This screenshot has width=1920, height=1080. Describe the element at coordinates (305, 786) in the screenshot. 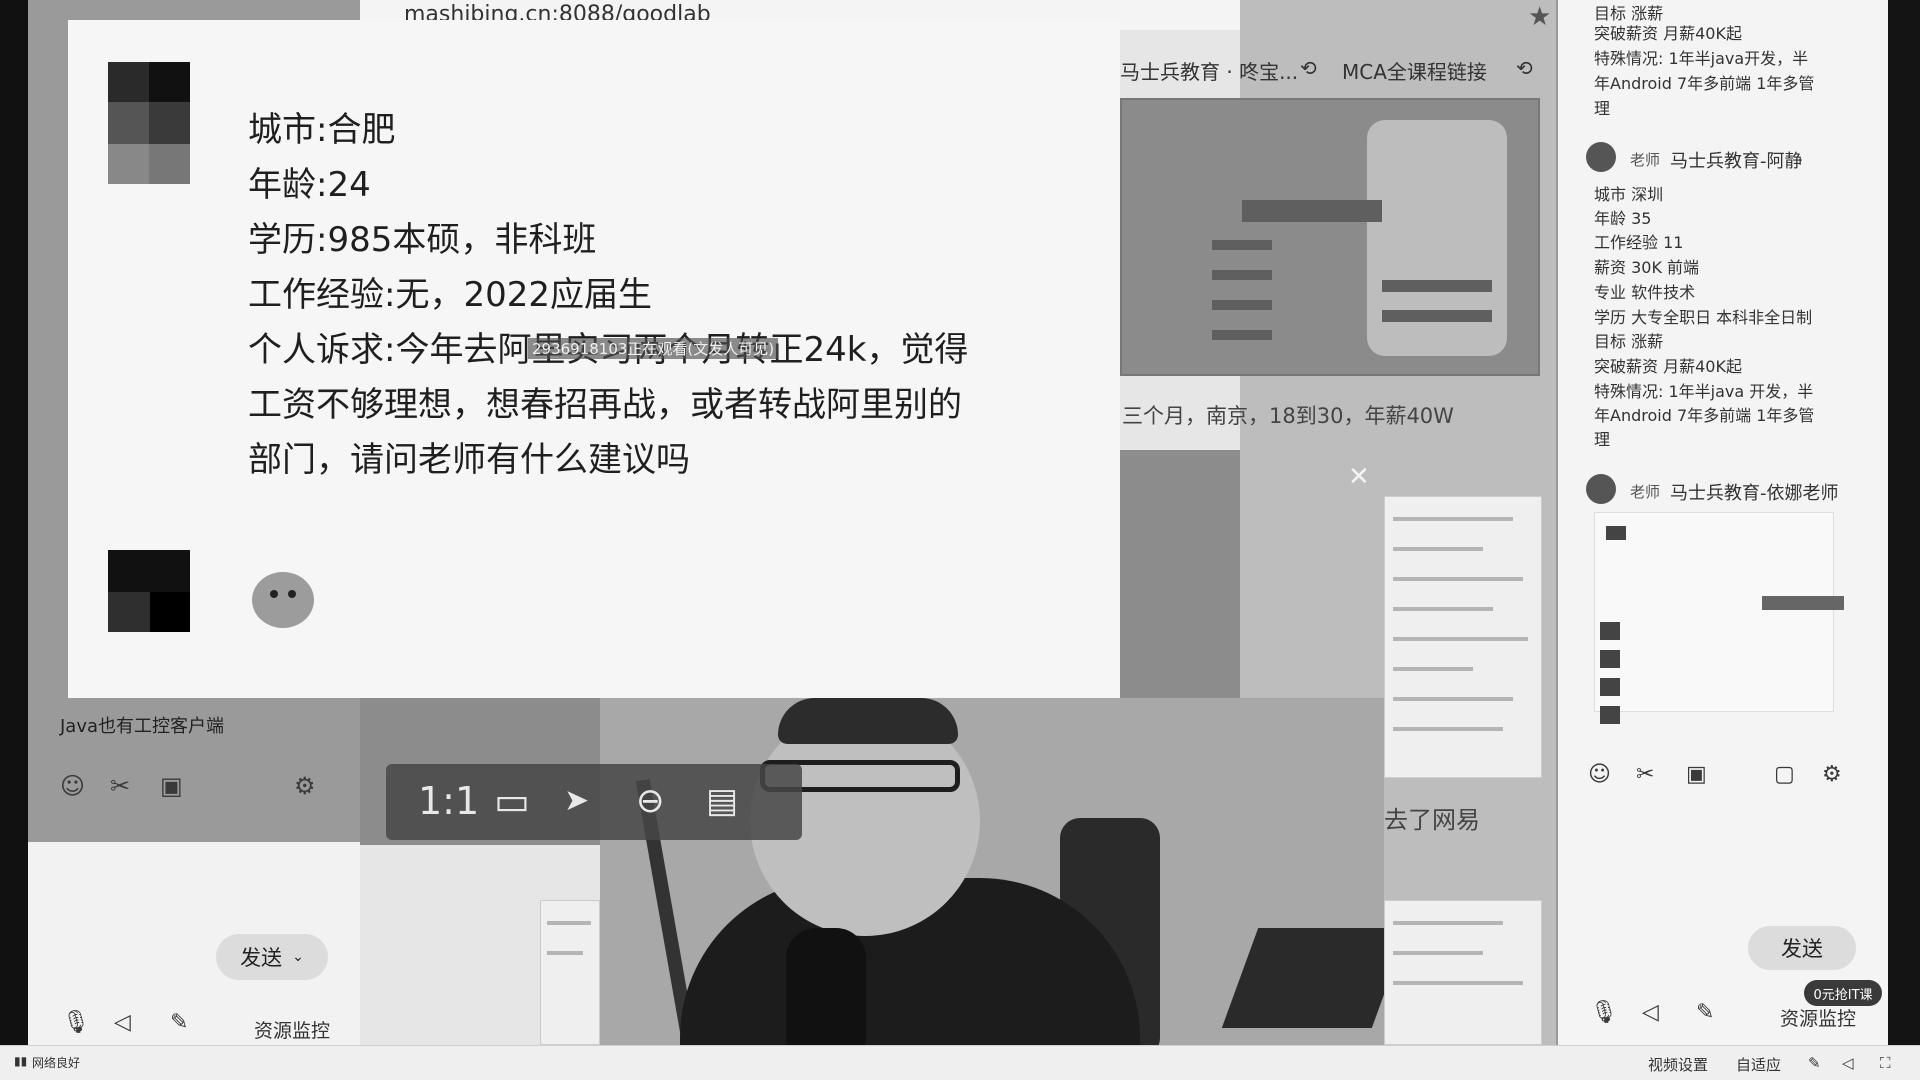

I see `settings-icon: ⚙` at that location.